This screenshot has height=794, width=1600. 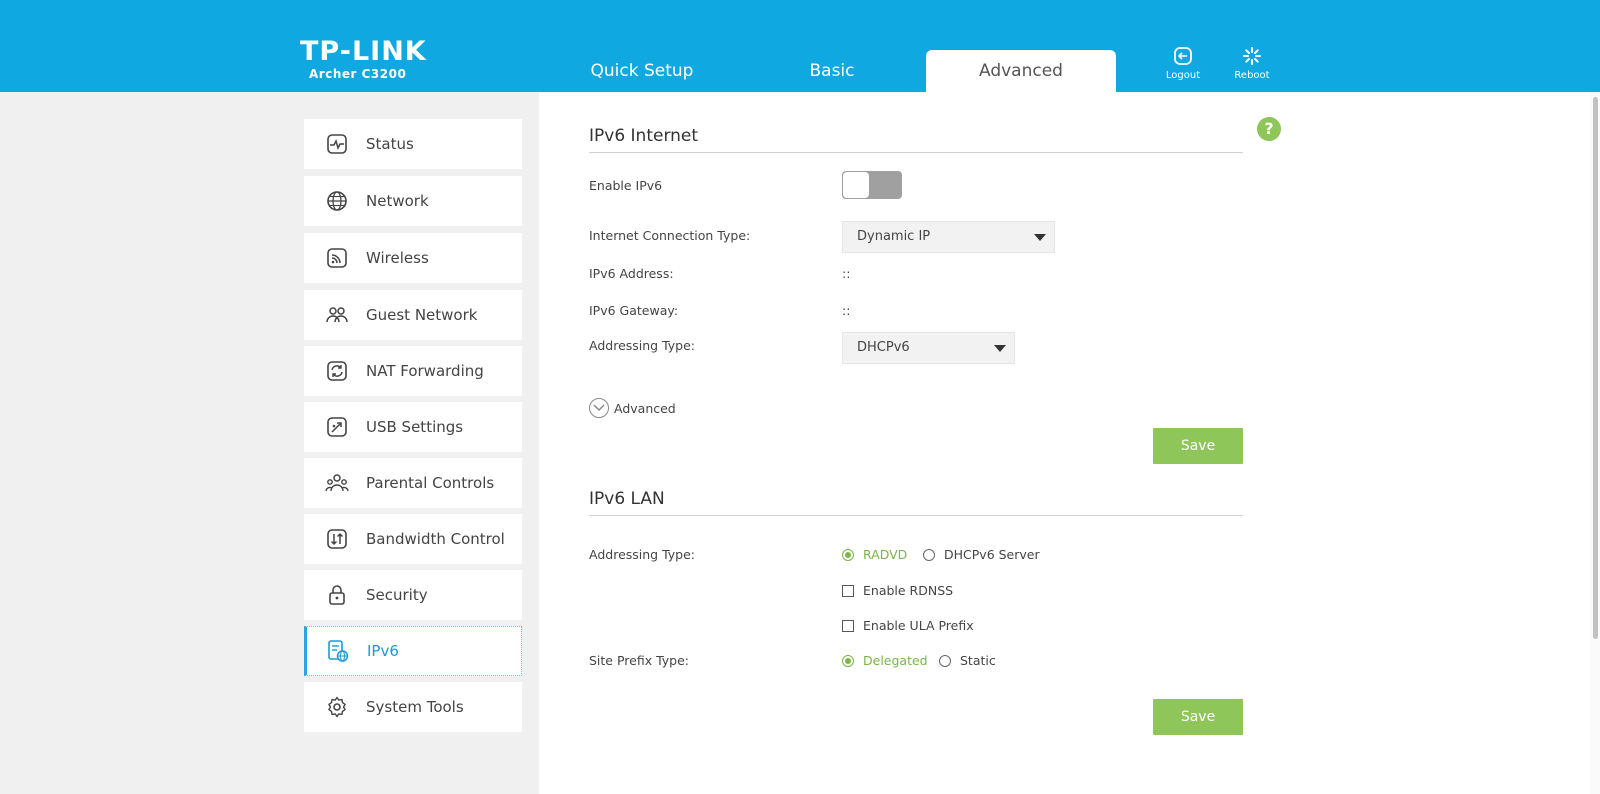 I want to click on sidebar-item-label: Parental Controls, so click(x=430, y=483).